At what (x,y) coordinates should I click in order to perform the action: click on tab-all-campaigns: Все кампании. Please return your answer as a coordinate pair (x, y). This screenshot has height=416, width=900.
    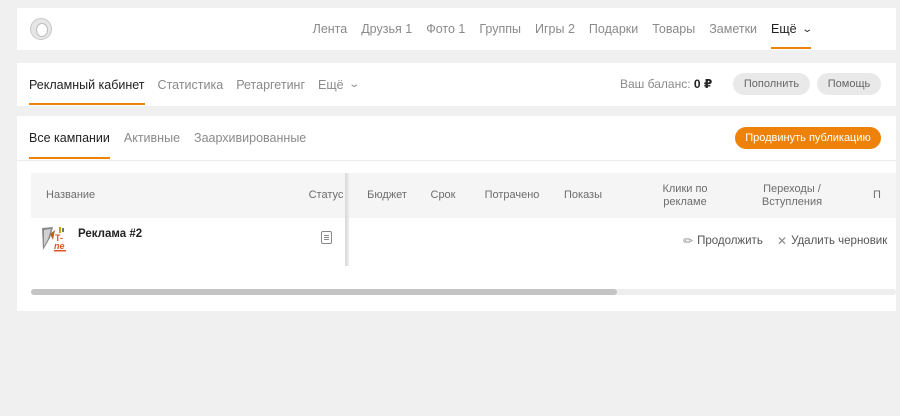
    Looking at the image, I should click on (69, 145).